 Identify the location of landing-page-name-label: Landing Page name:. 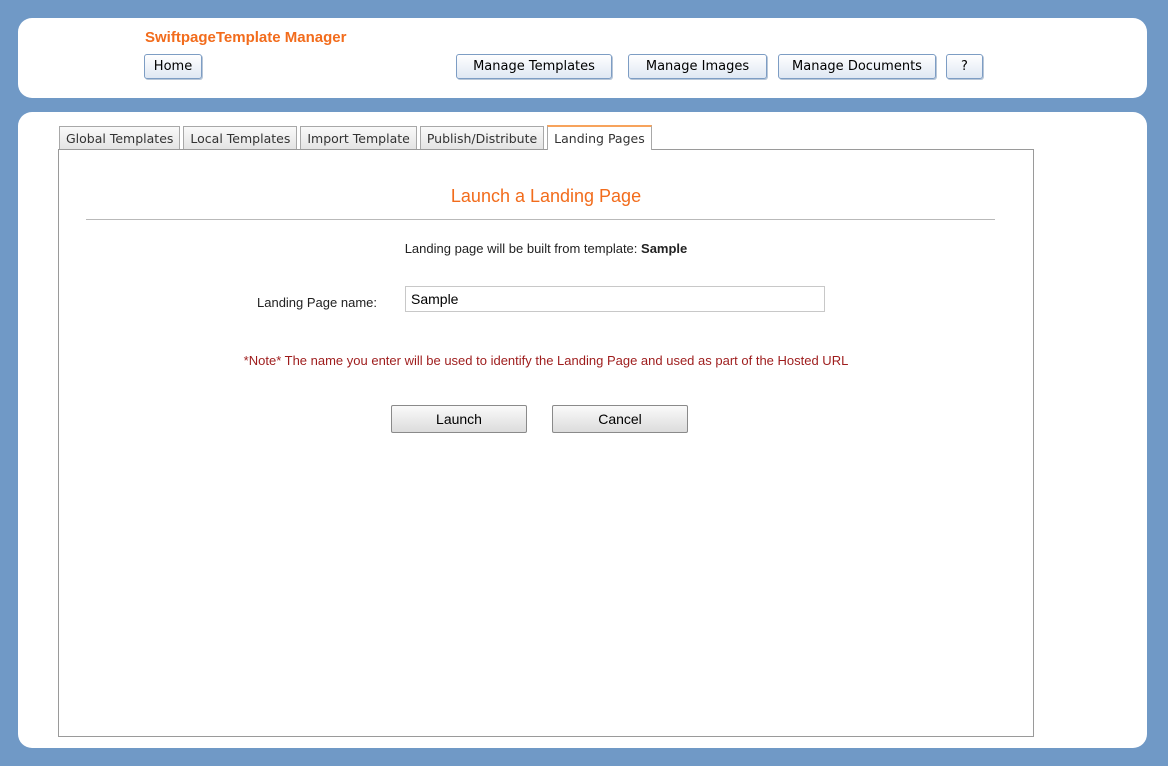
(317, 302).